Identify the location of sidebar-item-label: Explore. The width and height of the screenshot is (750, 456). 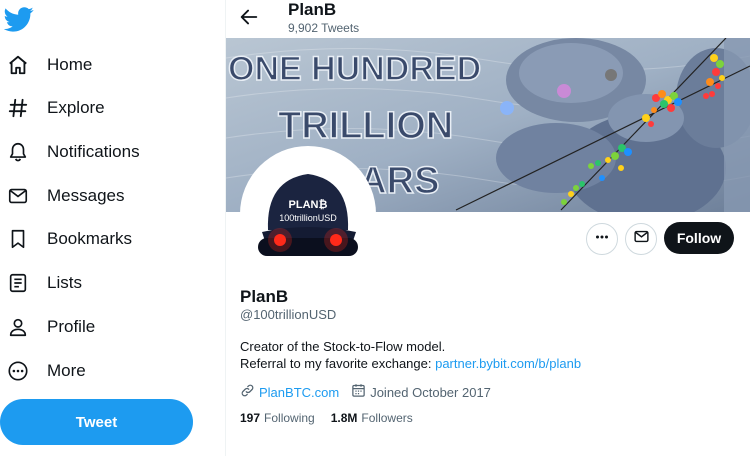
(76, 107).